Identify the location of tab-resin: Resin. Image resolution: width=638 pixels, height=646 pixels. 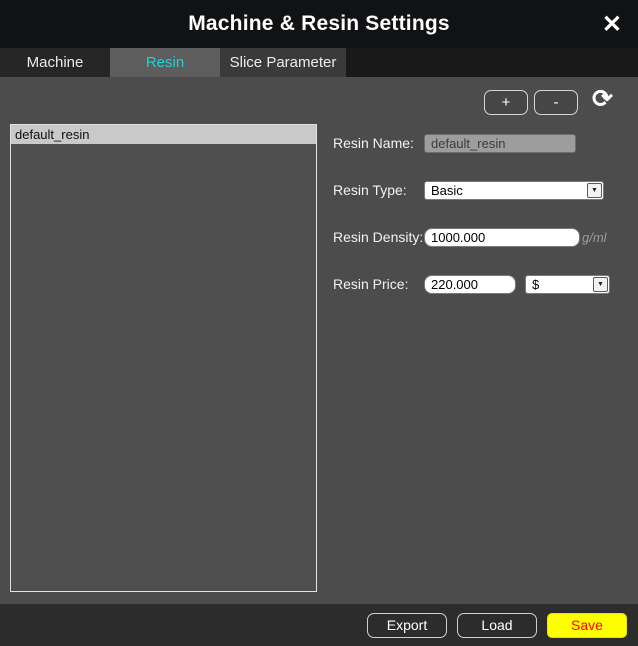
(165, 62).